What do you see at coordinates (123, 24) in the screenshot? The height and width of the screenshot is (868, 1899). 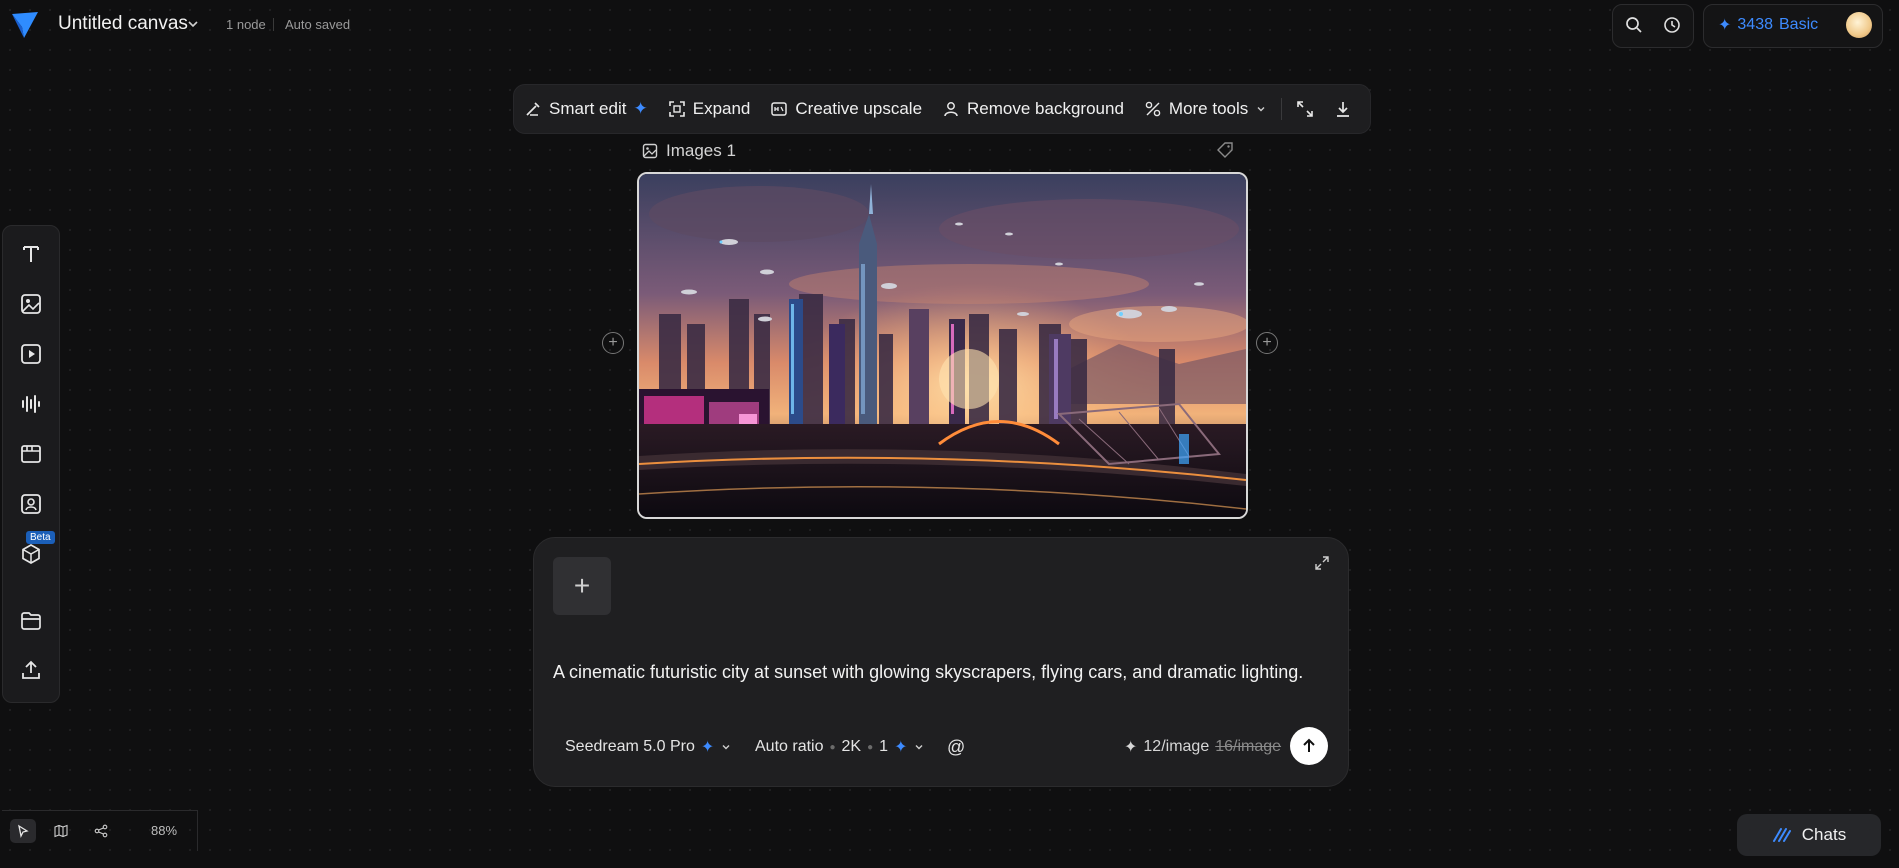 I see `canvas-title: Untitled canvas` at bounding box center [123, 24].